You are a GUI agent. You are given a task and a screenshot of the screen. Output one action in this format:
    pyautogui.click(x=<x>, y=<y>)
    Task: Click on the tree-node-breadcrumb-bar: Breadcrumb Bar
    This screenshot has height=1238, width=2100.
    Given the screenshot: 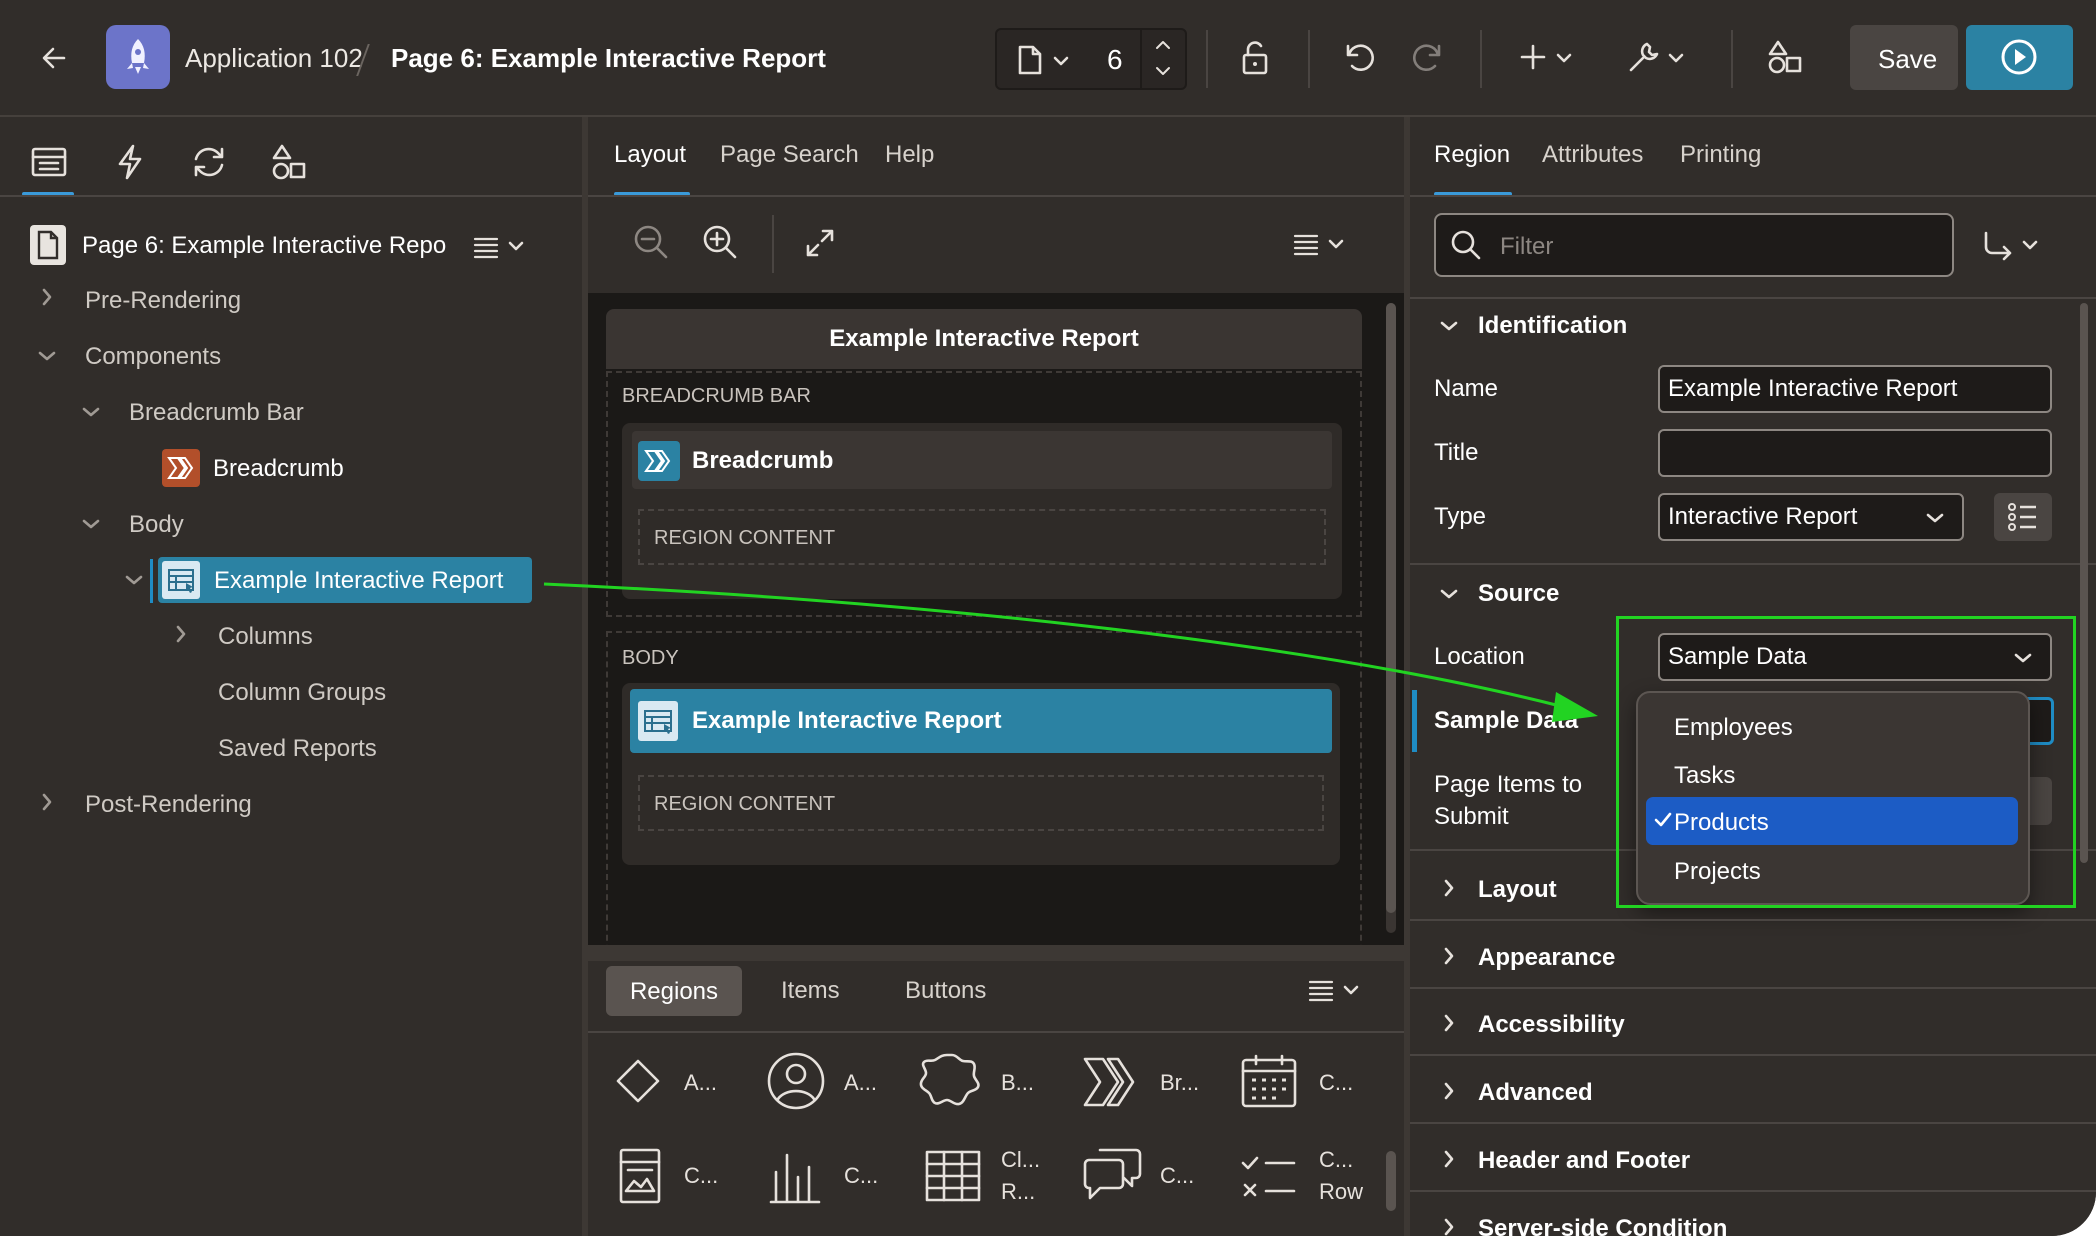 What is the action you would take?
    pyautogui.click(x=216, y=413)
    